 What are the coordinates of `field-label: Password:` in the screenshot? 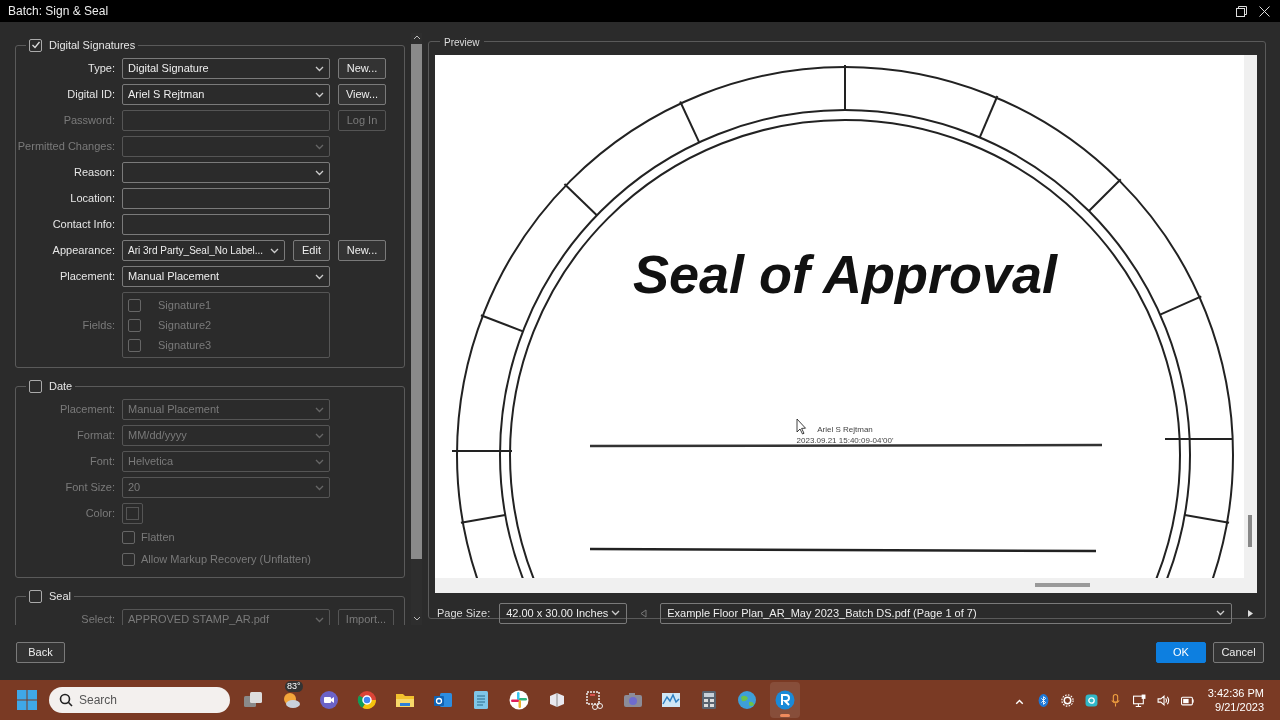 It's located at (88, 121).